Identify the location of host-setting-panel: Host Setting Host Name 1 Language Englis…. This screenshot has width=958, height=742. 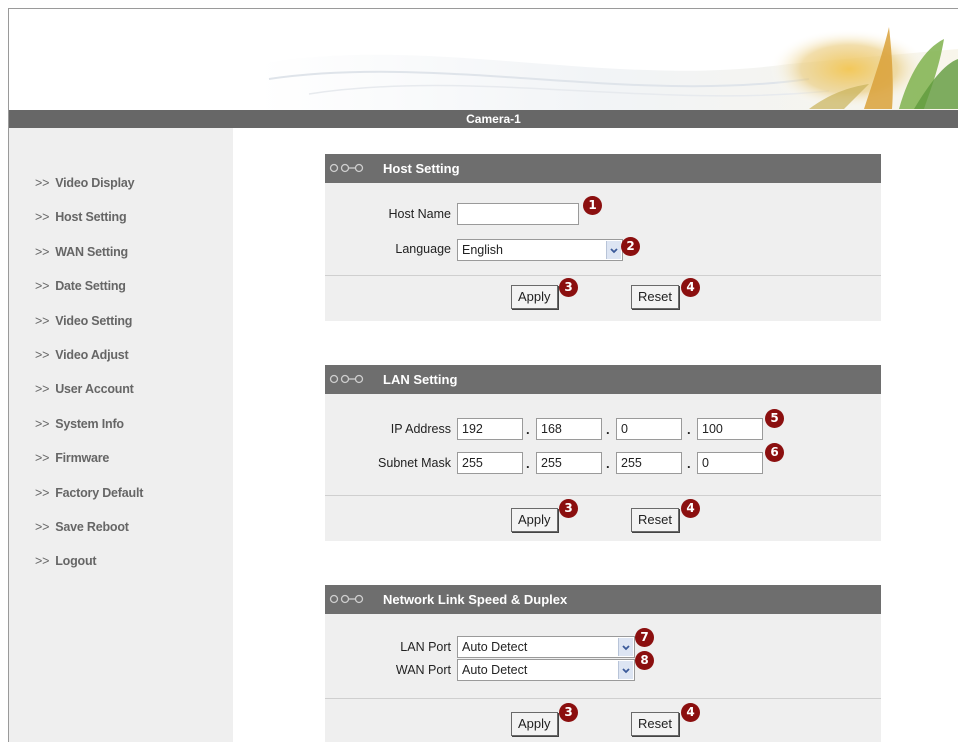
(603, 237).